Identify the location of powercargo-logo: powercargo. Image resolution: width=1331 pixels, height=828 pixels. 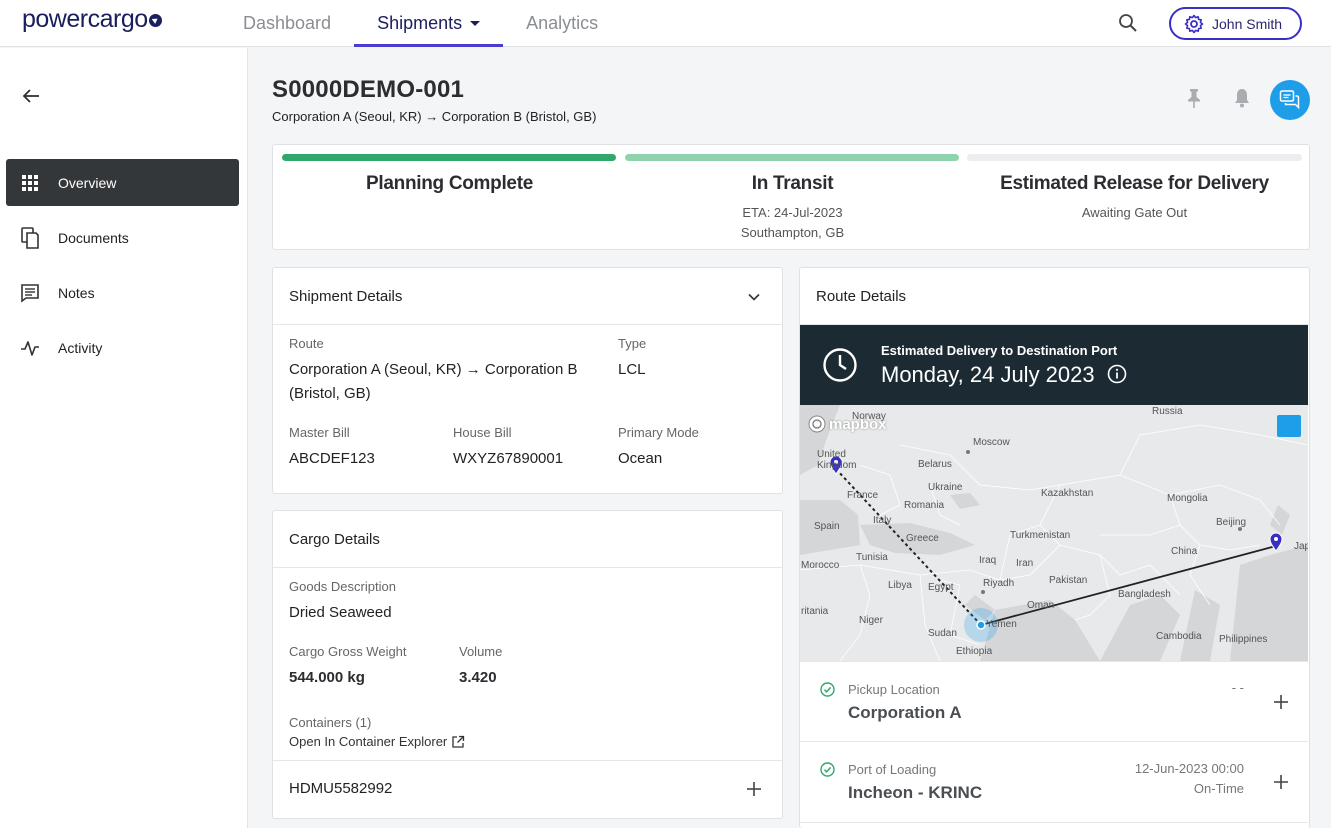
(92, 19).